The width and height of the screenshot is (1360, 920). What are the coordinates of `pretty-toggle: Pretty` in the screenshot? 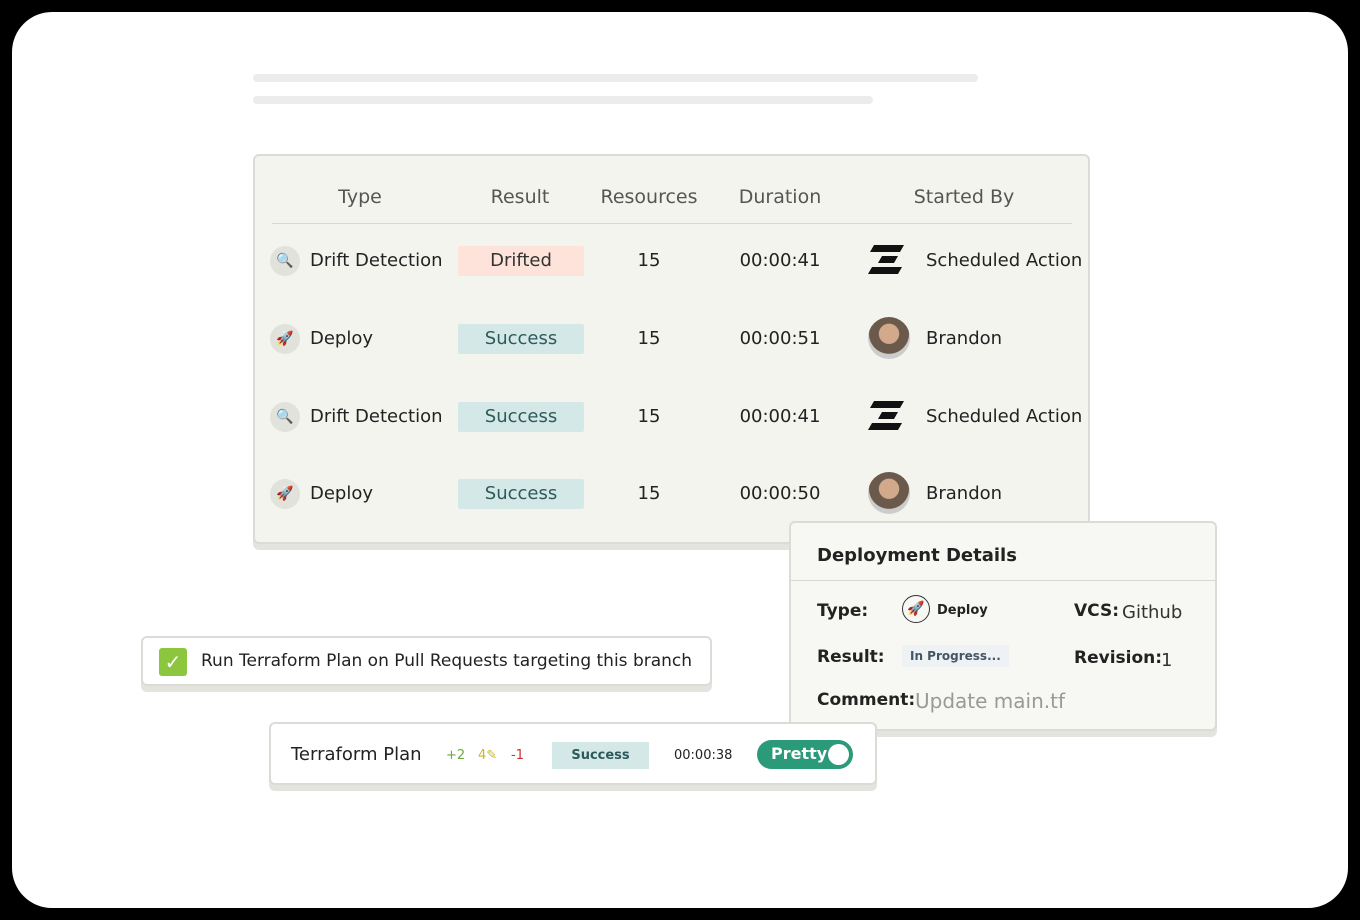 It's located at (805, 754).